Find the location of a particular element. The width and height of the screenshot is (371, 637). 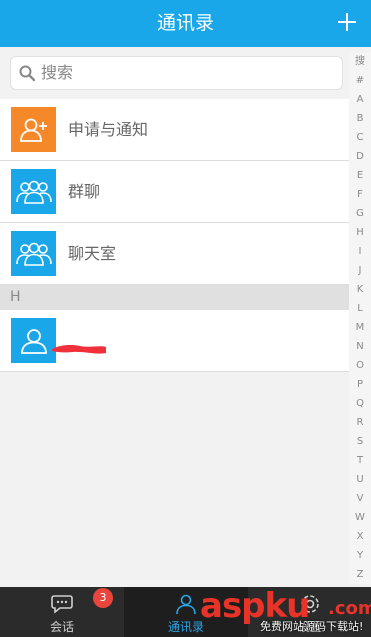

index-letter: W is located at coordinates (360, 517).